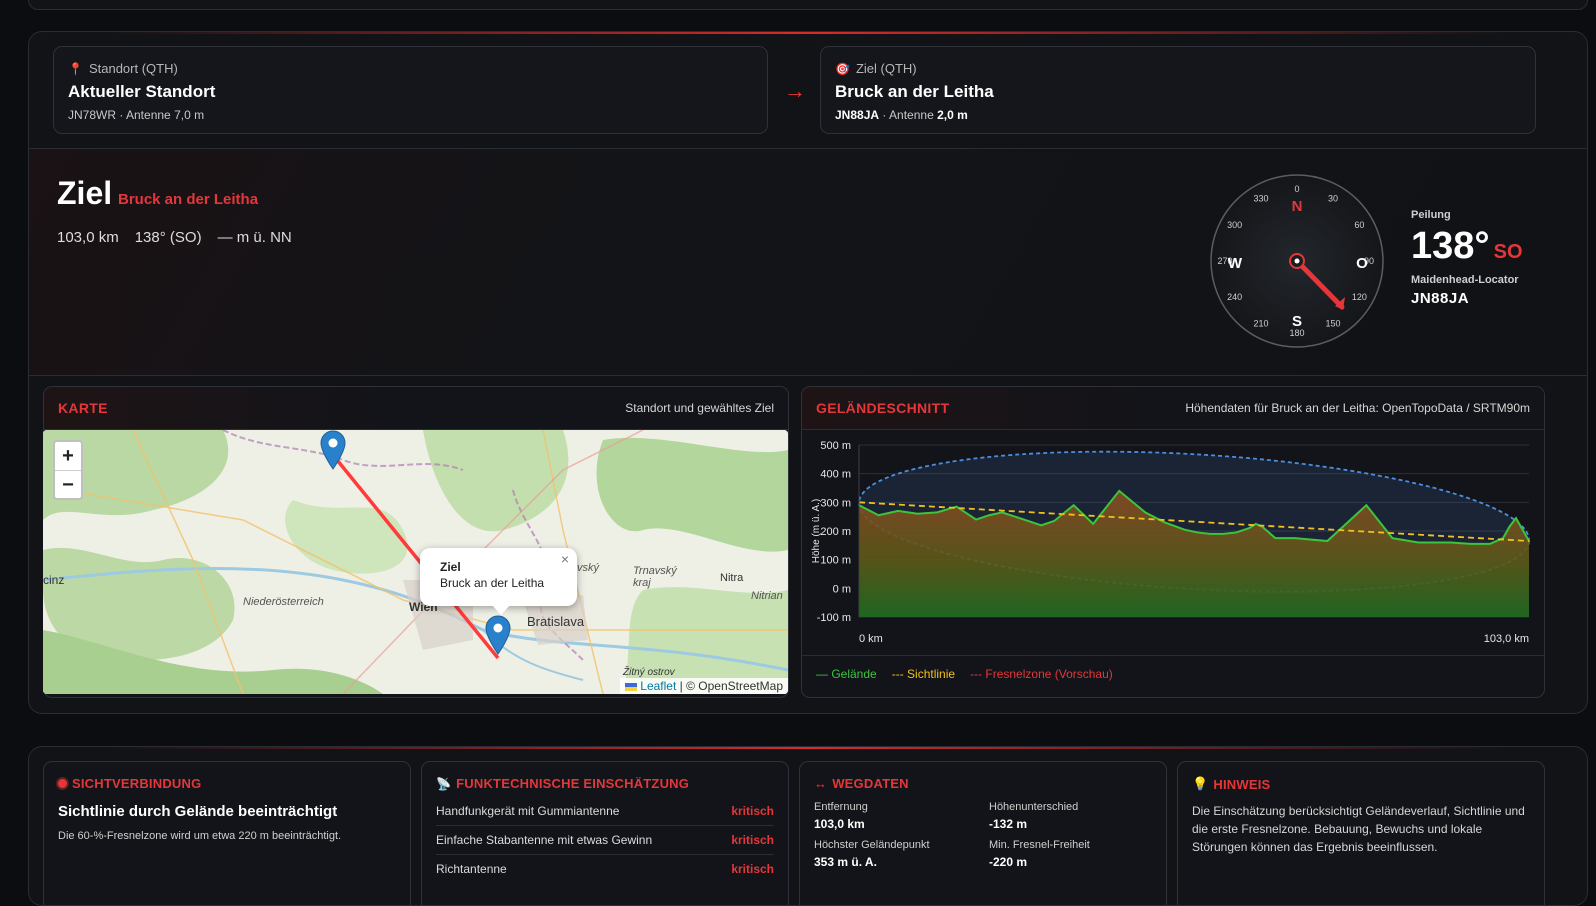  Describe the element at coordinates (857, 115) in the screenshot. I see `qth-to-locator: JN88JA` at that location.